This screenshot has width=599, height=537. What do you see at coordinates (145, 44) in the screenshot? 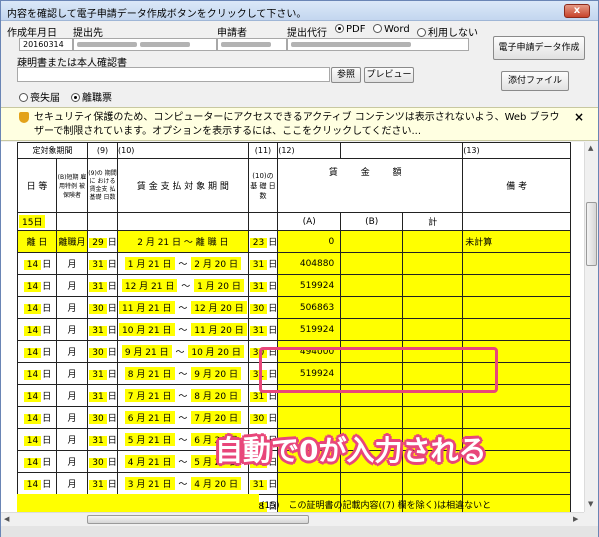
I see `destination-field` at bounding box center [145, 44].